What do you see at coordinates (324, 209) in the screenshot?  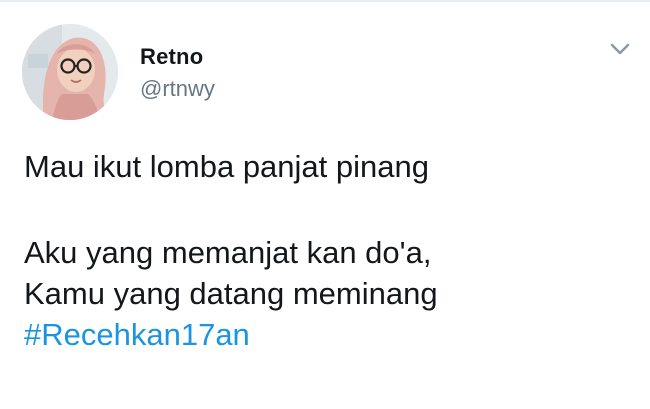 I see `line-break-gap` at bounding box center [324, 209].